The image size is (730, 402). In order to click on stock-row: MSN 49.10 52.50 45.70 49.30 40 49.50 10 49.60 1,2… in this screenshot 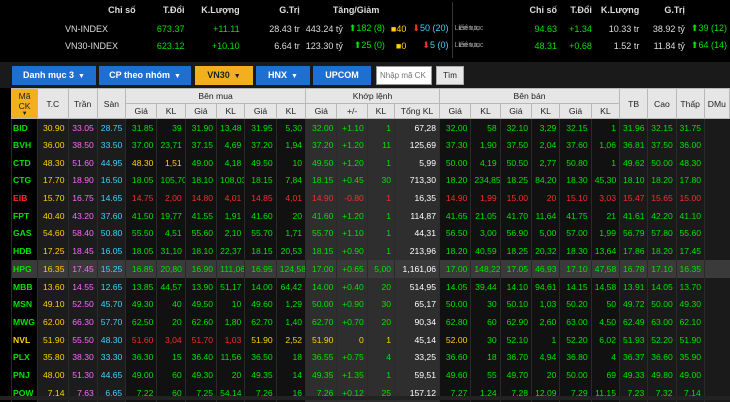, I will do `click(370, 304)`.